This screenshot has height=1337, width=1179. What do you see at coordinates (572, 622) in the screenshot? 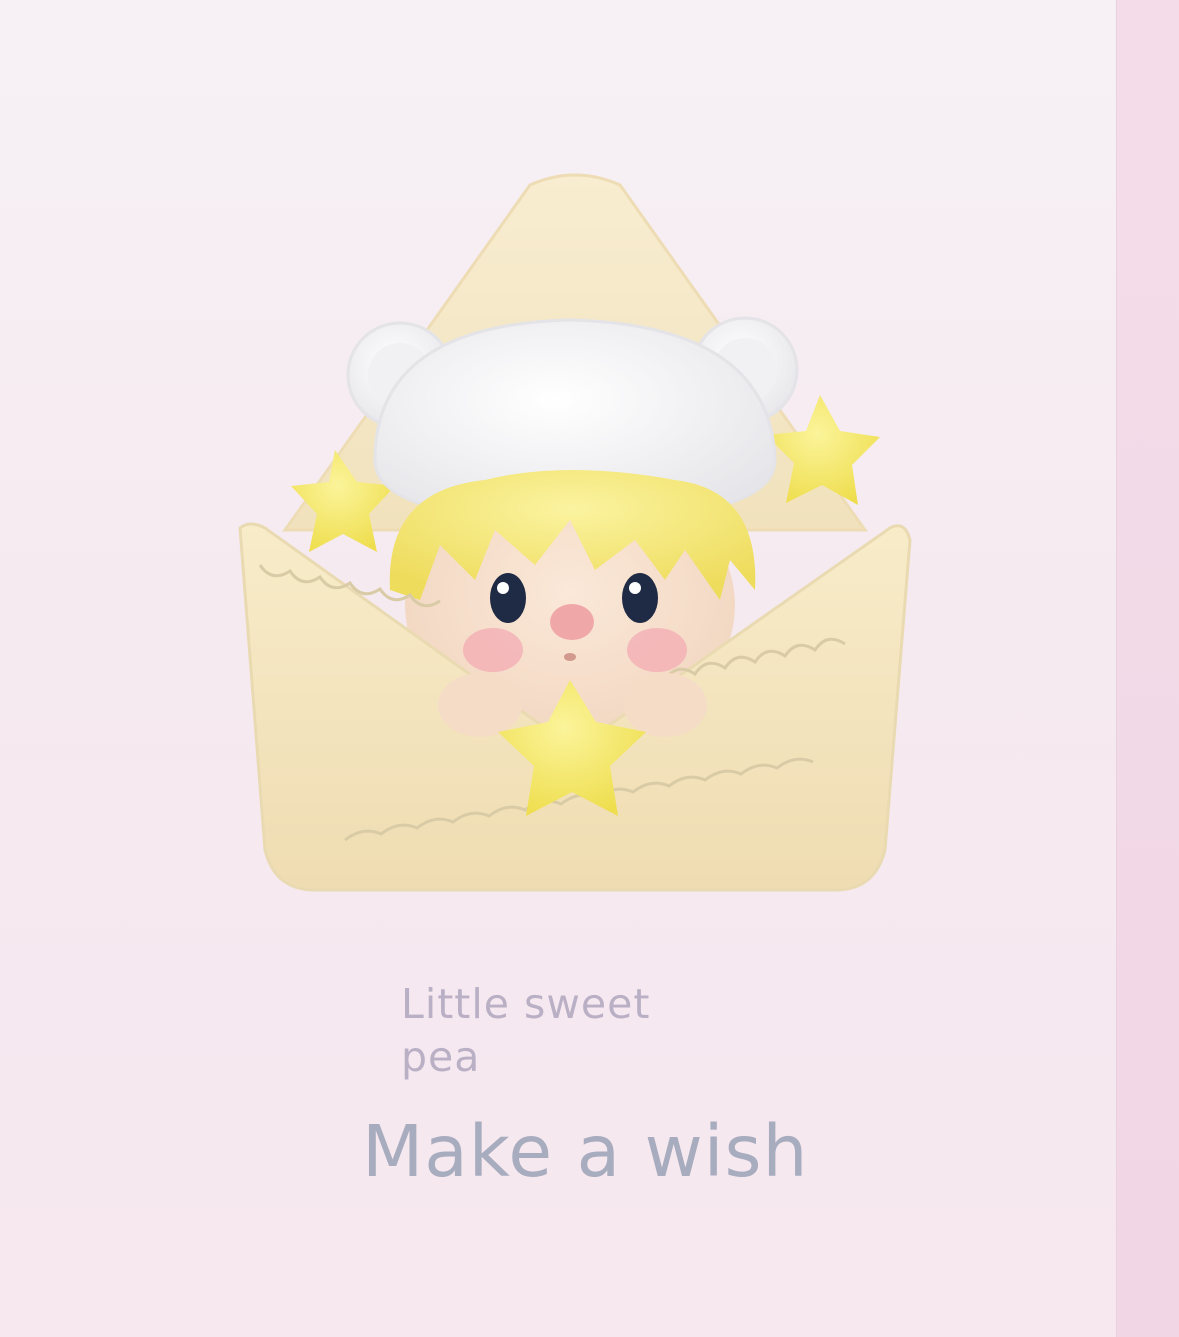
I see `nose` at bounding box center [572, 622].